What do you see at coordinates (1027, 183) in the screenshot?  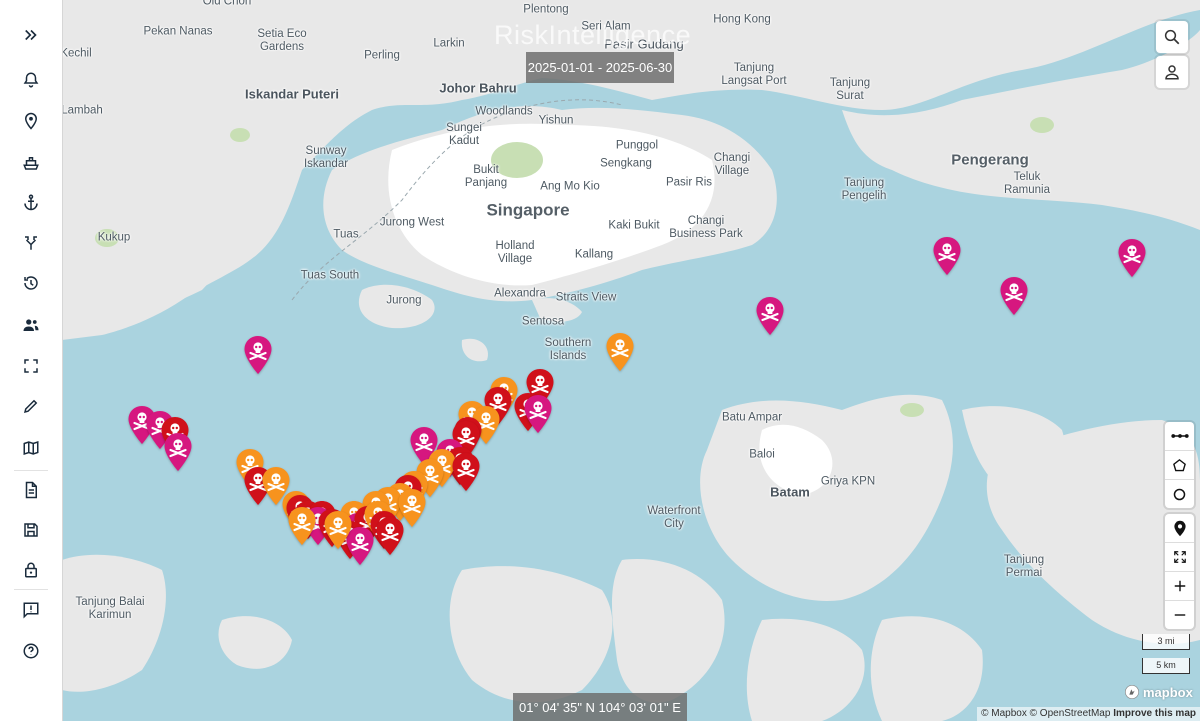 I see `place-label: Teluk Ramunia` at bounding box center [1027, 183].